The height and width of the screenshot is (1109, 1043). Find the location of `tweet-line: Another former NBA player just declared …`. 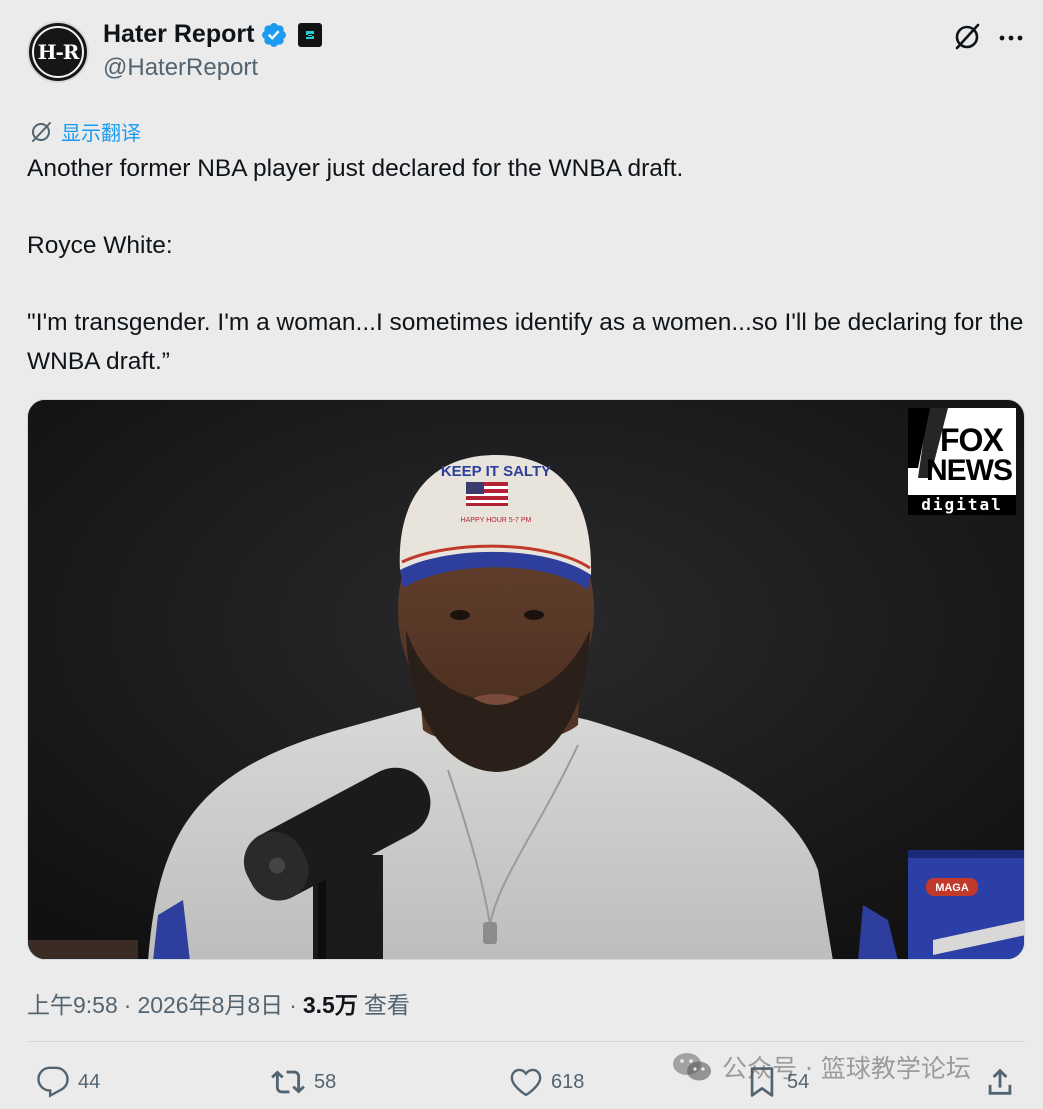

tweet-line: Another former NBA player just declared … is located at coordinates (355, 168).